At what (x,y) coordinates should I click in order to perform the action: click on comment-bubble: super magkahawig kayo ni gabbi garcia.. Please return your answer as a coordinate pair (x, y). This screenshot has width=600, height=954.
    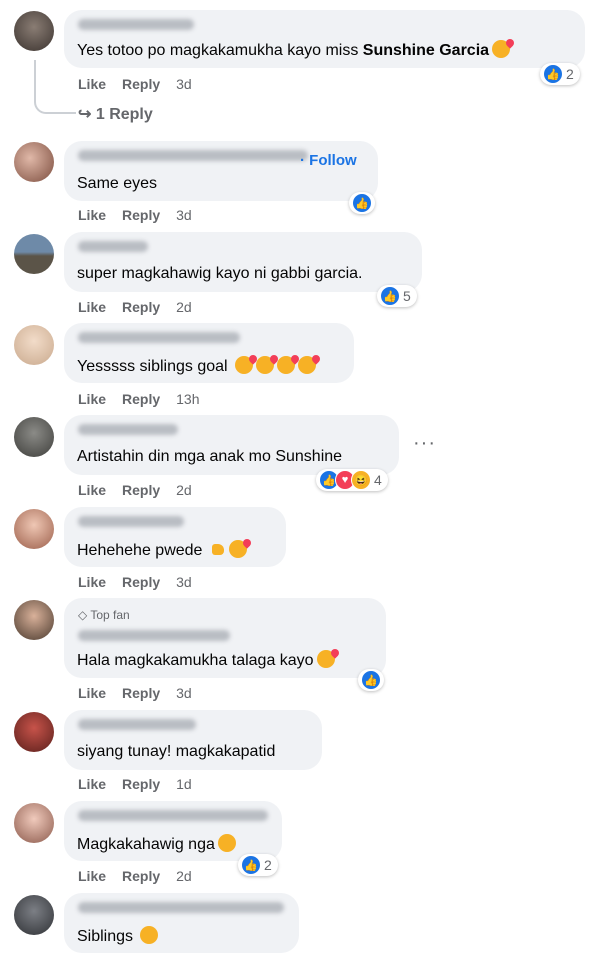
    Looking at the image, I should click on (243, 262).